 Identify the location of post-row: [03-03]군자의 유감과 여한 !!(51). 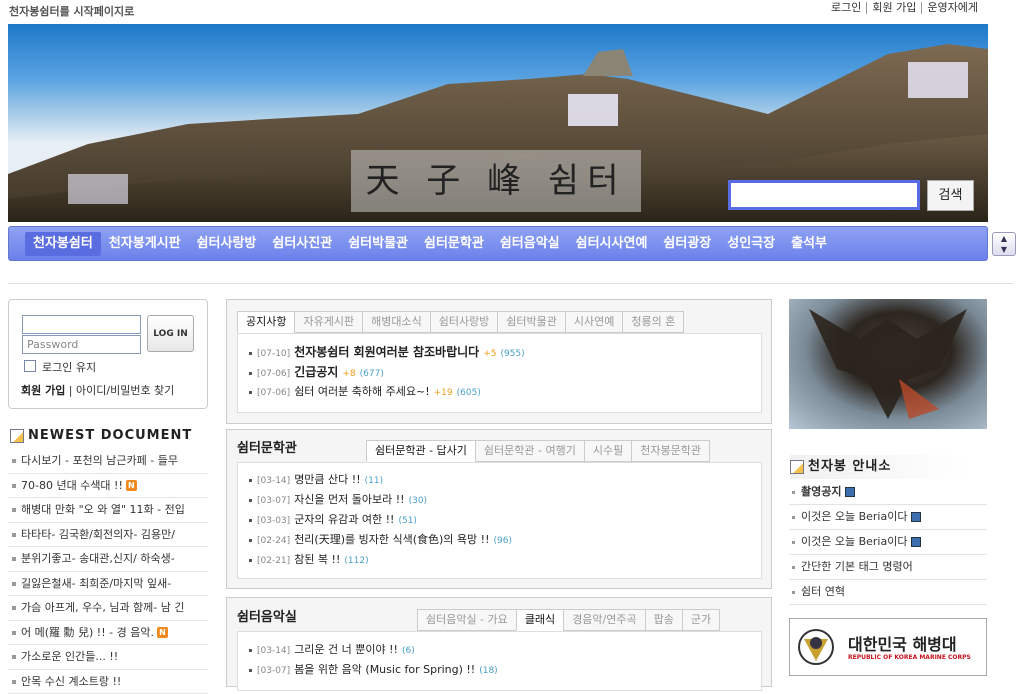
(380, 520).